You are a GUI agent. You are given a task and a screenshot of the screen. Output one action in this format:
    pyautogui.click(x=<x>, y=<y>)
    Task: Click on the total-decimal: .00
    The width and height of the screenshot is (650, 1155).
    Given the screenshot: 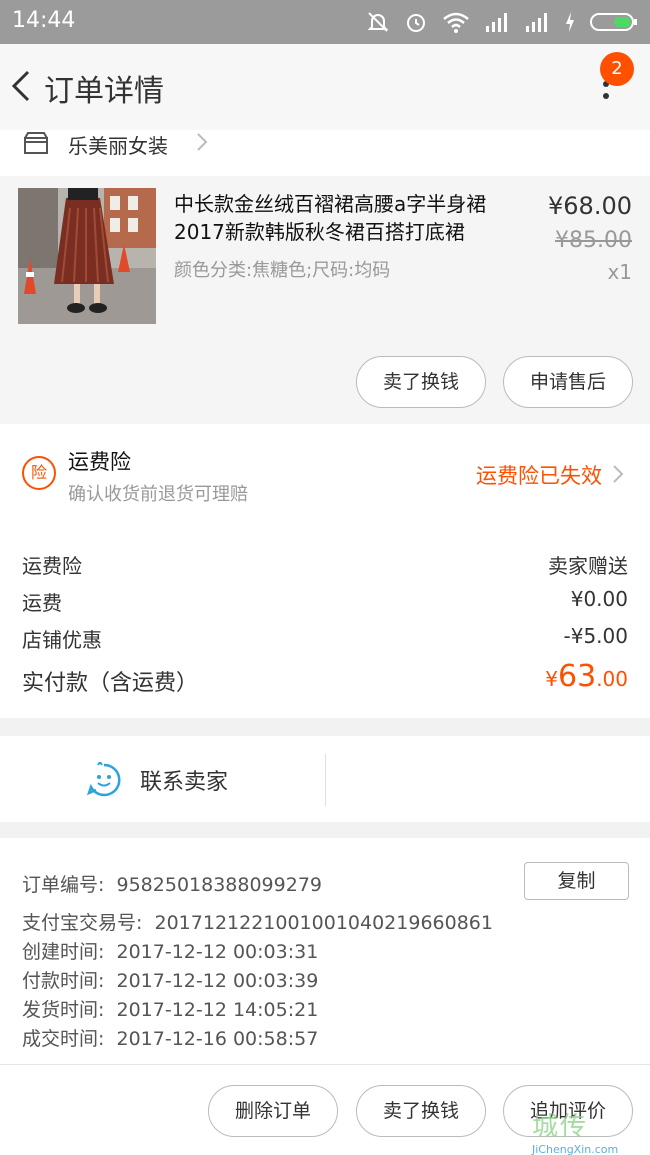 What is the action you would take?
    pyautogui.click(x=612, y=679)
    